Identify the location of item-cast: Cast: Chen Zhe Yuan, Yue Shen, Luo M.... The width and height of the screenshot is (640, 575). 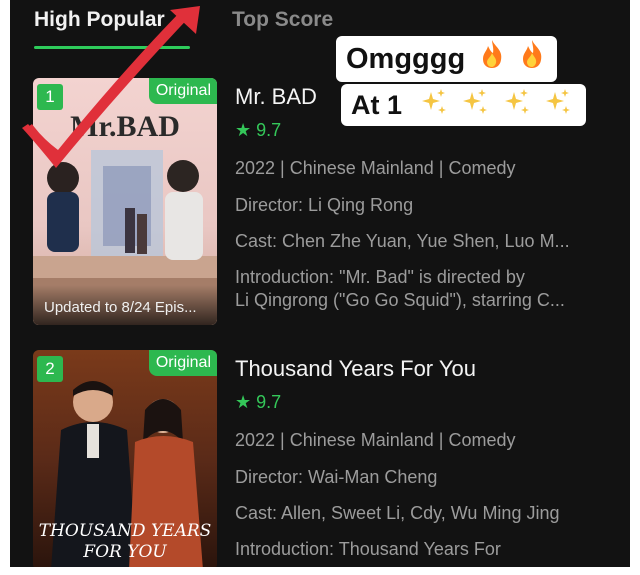
(402, 241).